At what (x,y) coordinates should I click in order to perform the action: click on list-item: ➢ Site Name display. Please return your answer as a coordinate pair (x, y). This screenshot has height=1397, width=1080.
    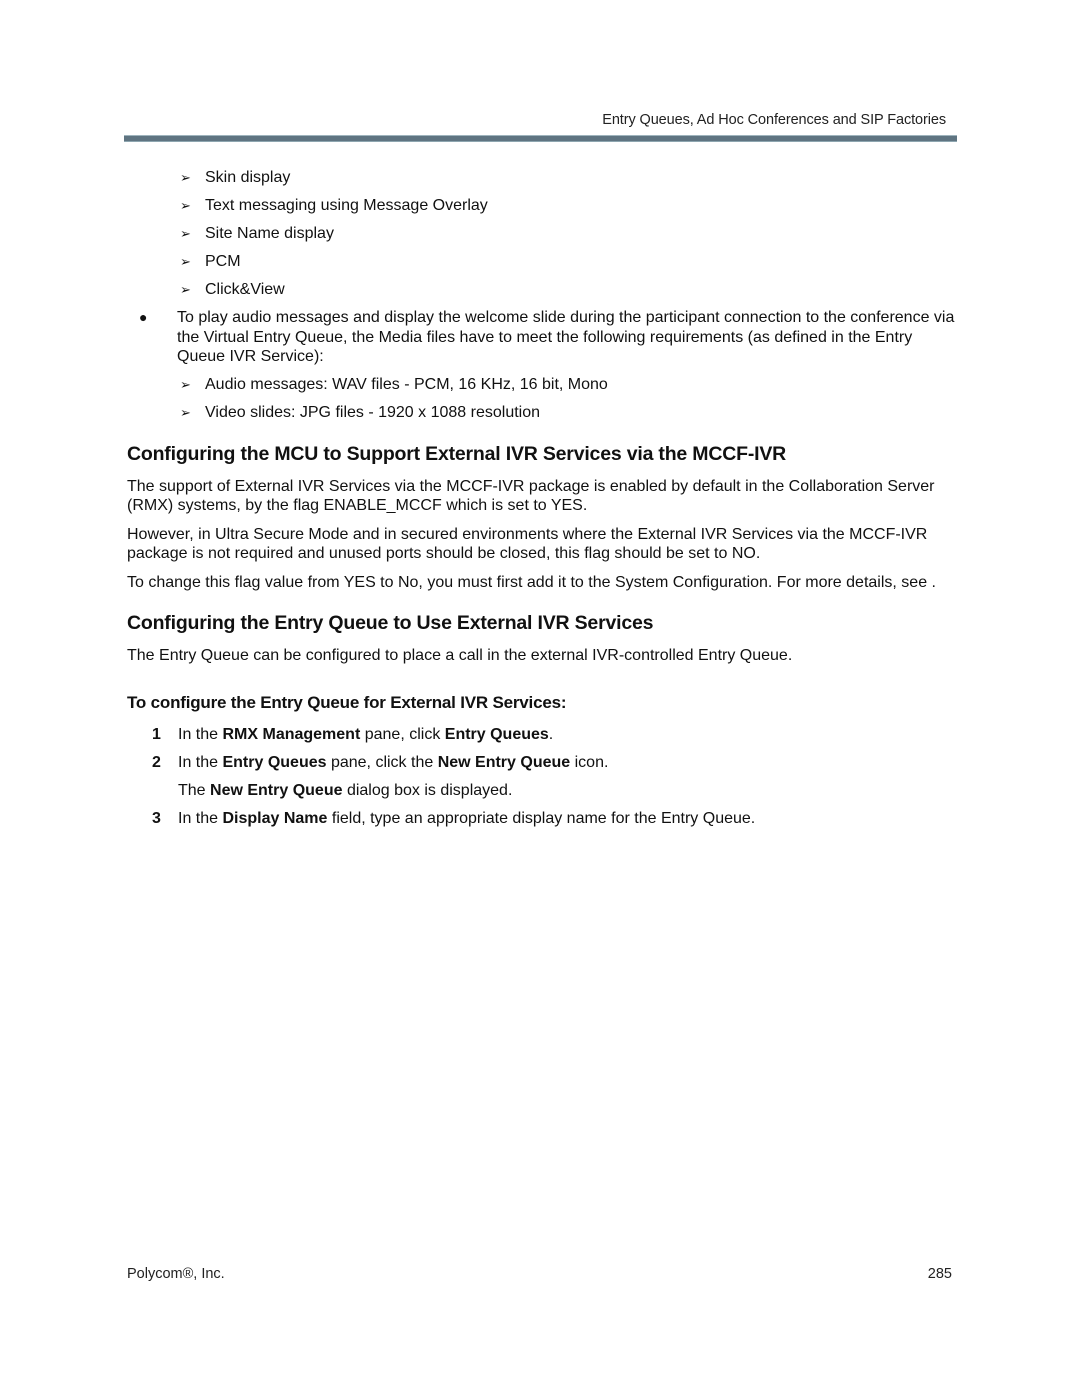
    Looking at the image, I should click on (257, 234).